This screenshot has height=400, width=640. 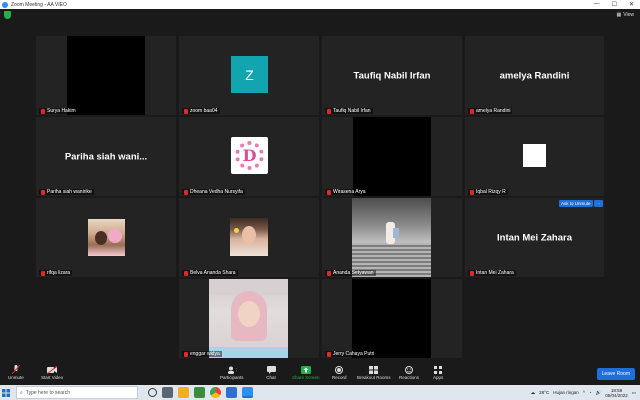 I want to click on zoom-app-icon, so click(x=247, y=392).